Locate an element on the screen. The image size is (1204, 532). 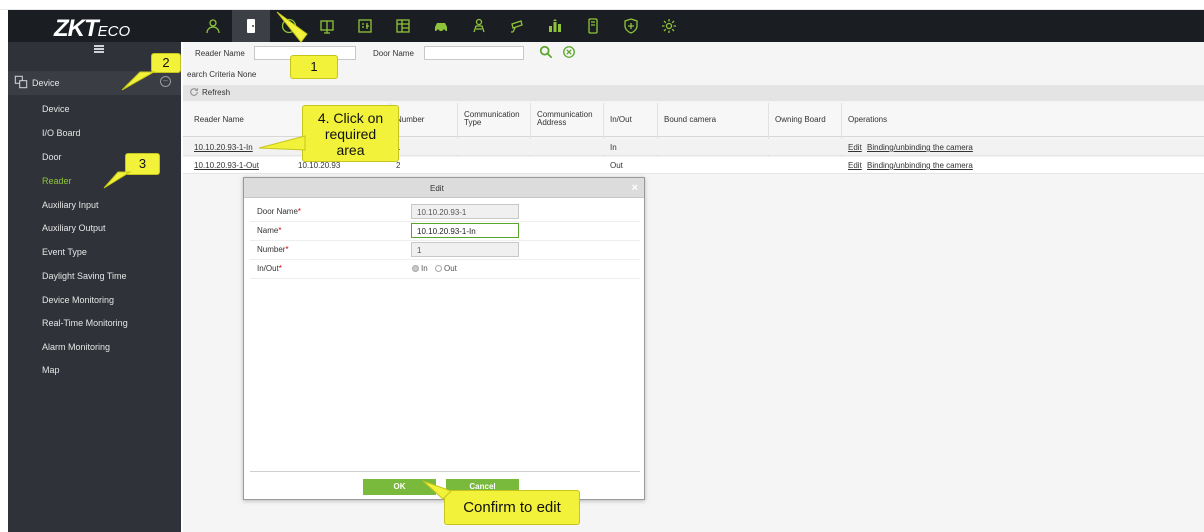
refresh-button: Refresh is located at coordinates (209, 92).